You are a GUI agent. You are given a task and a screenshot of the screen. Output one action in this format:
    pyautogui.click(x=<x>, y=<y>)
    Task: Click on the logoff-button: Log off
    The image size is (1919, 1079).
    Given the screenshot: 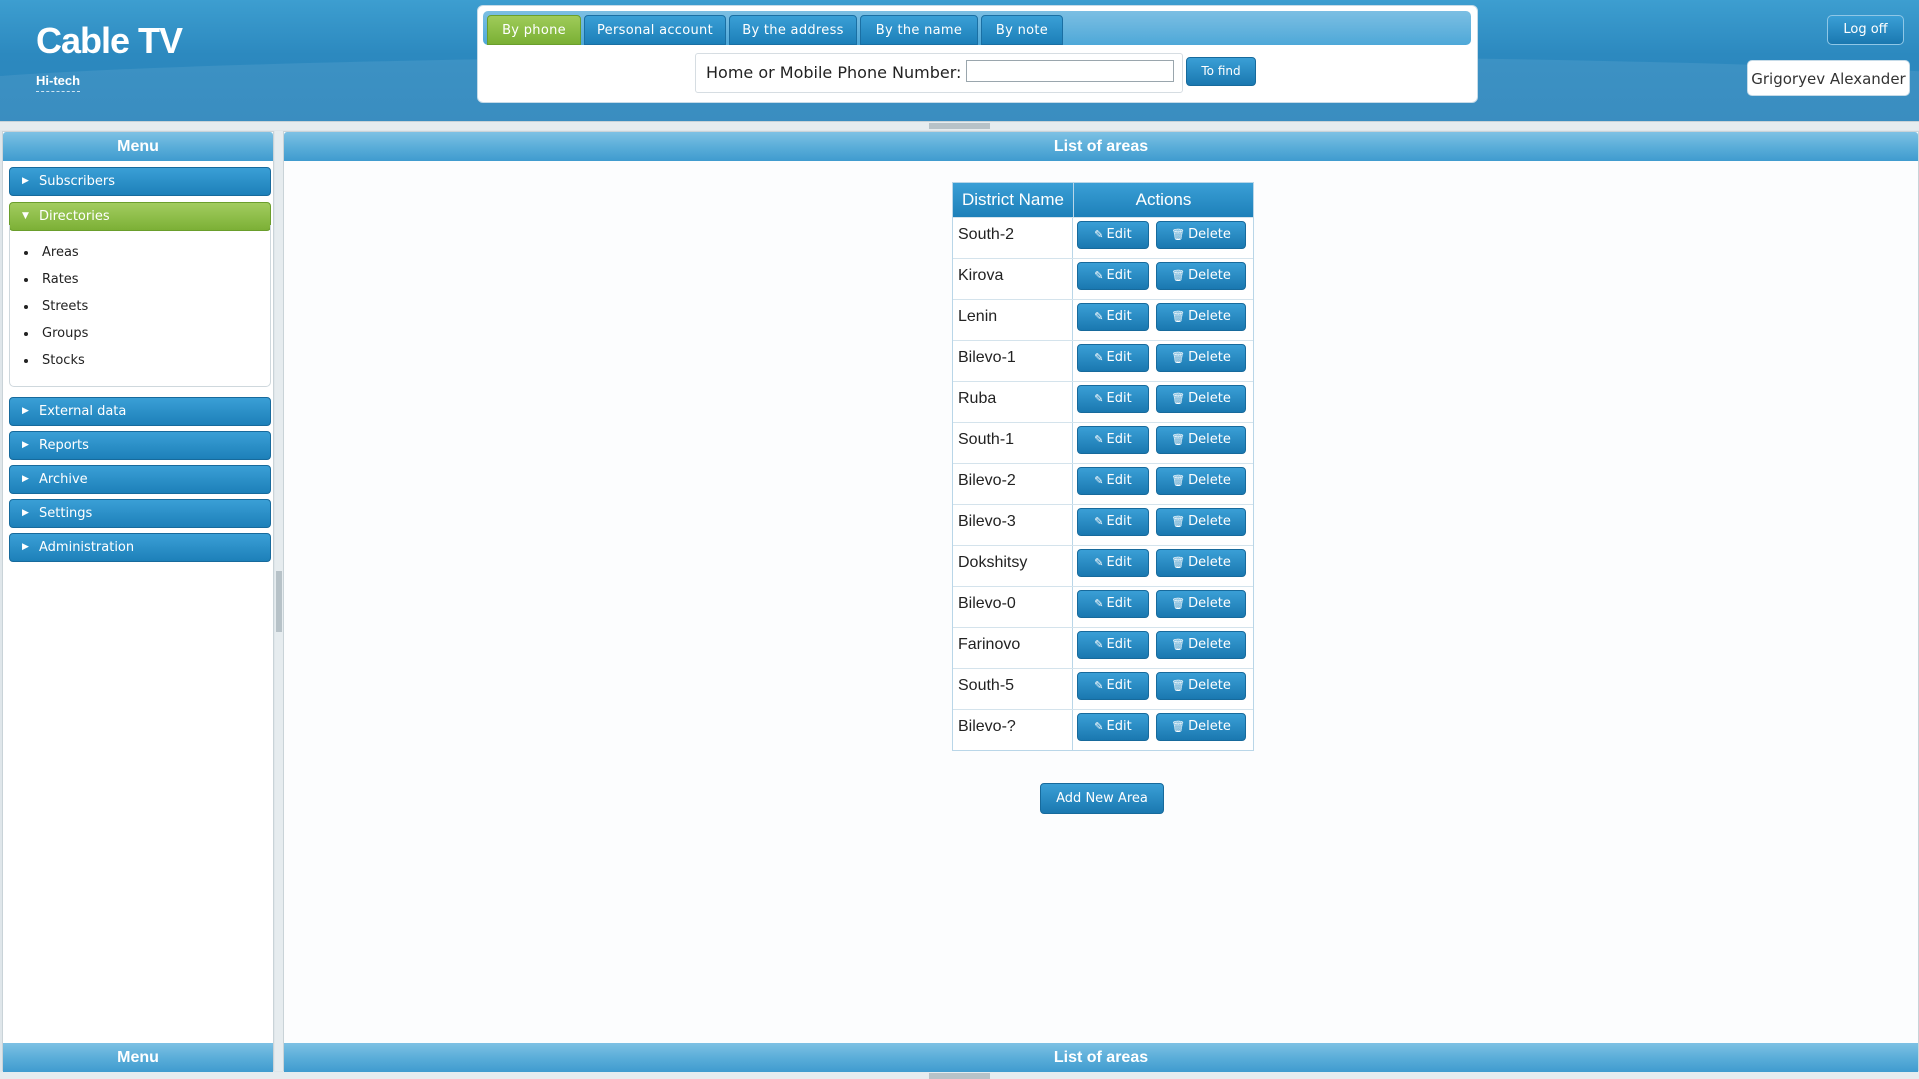 What is the action you would take?
    pyautogui.click(x=1865, y=30)
    